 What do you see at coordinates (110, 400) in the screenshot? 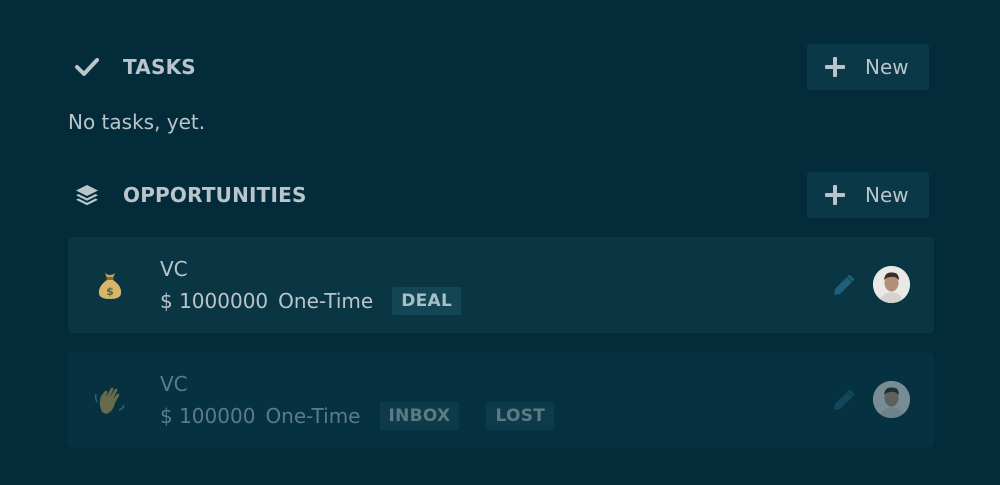
I see `waving-hand-icon` at bounding box center [110, 400].